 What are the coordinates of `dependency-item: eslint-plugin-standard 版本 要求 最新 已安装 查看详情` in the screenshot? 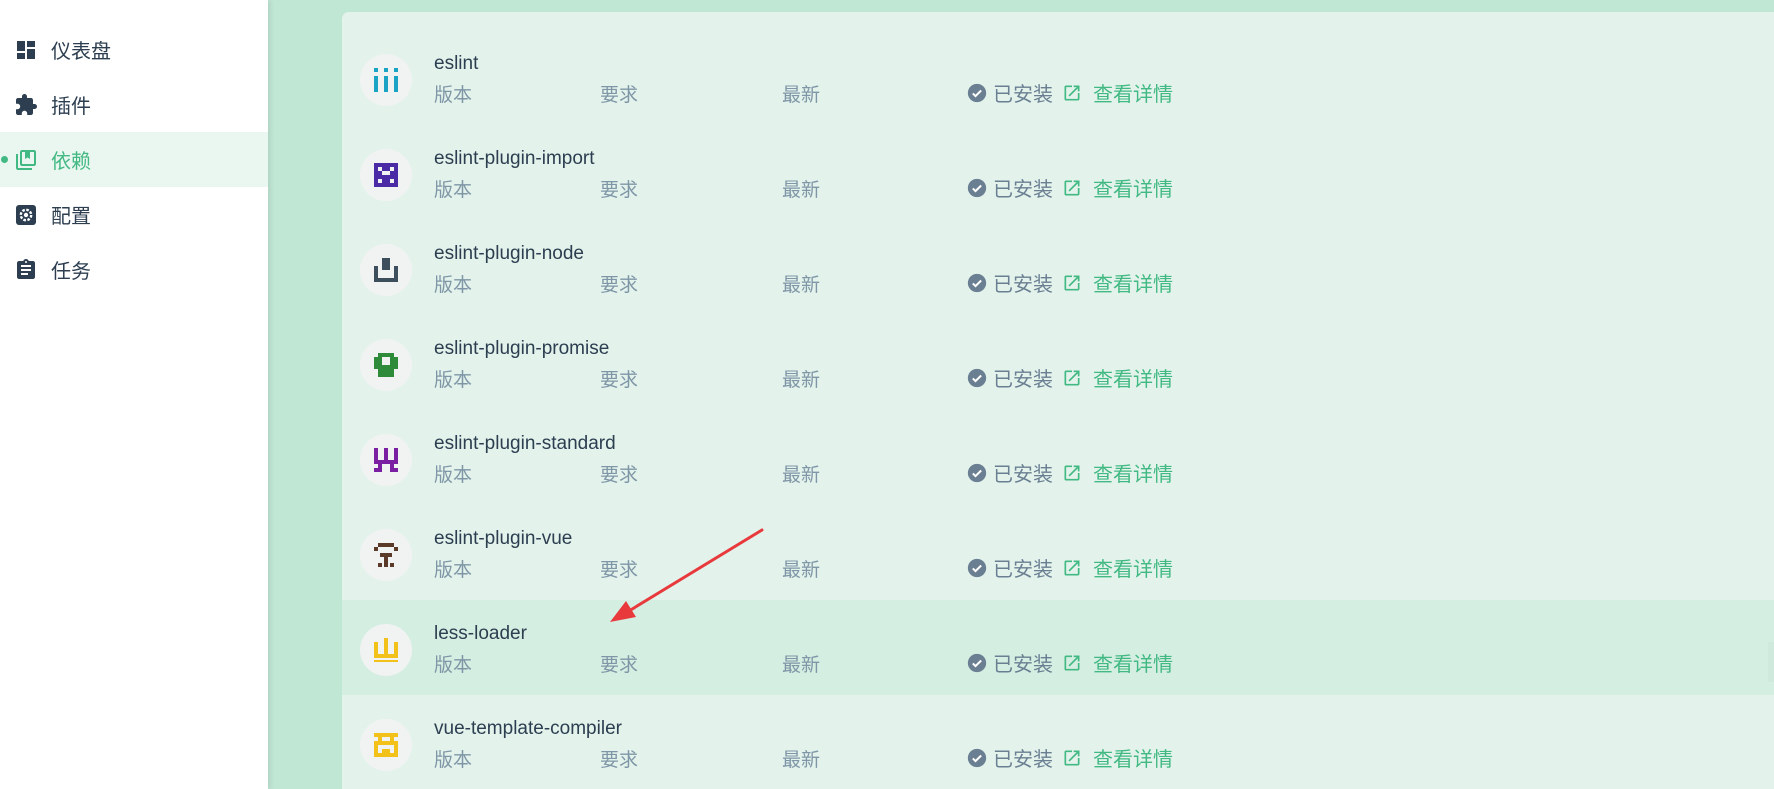 It's located at (1058, 457).